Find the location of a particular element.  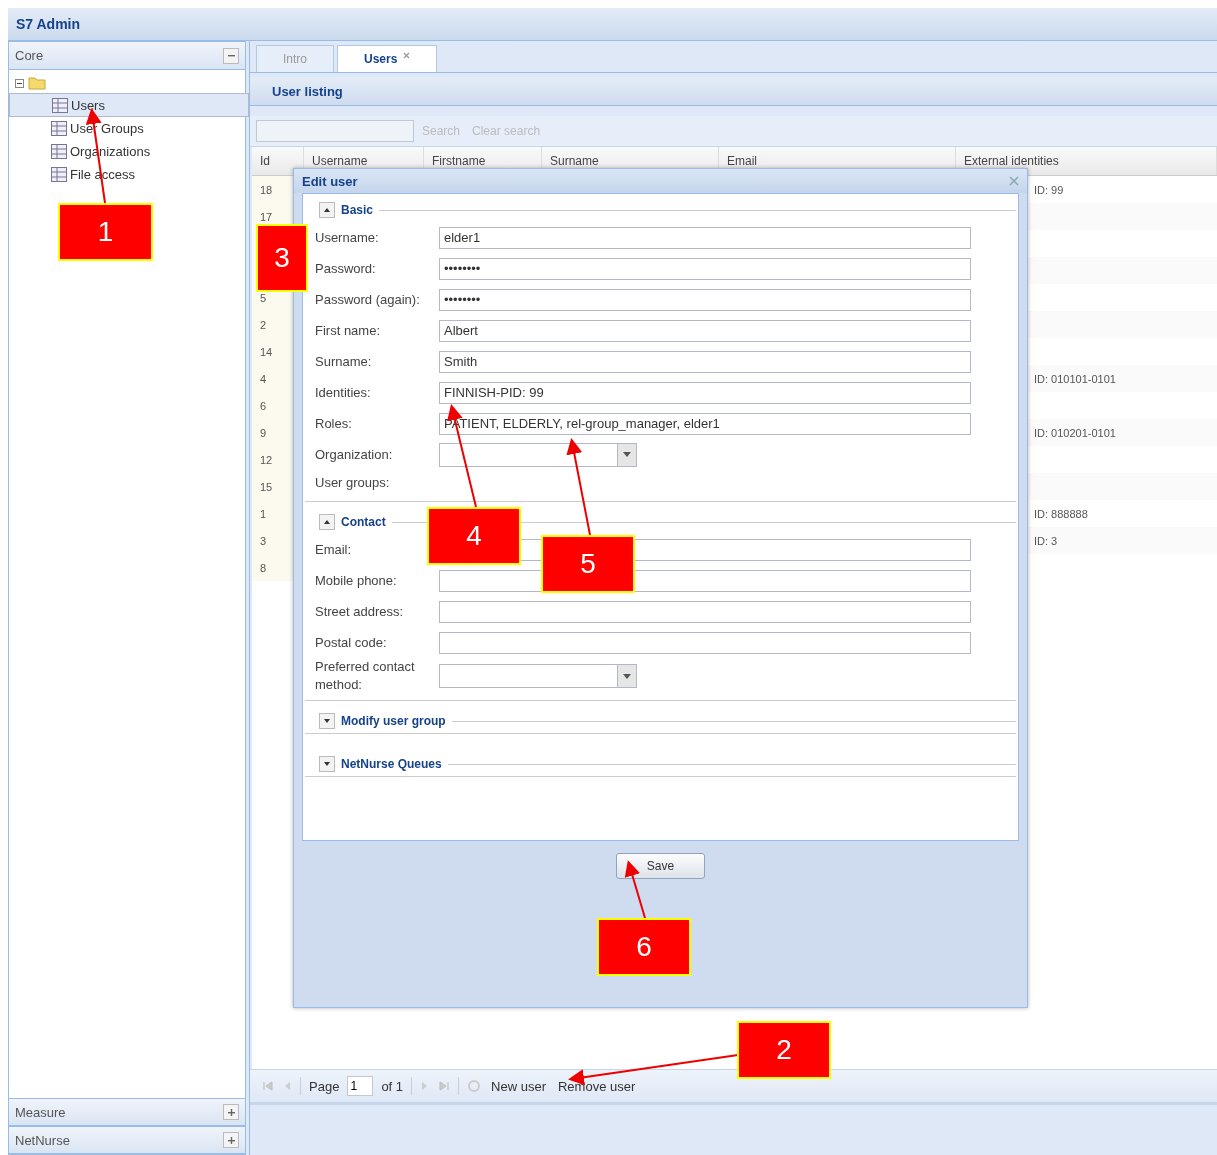

toolbar-button: Remove user is located at coordinates (597, 1086).